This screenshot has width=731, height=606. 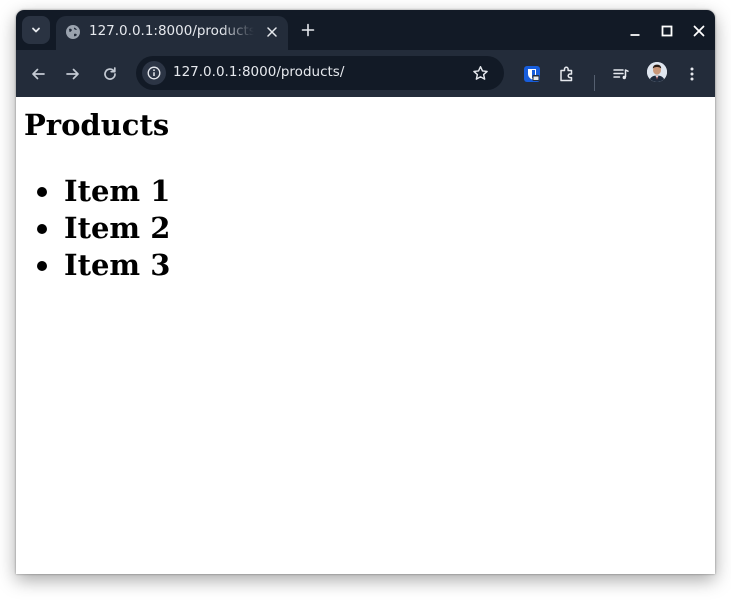 I want to click on tab-search-button, so click(x=36, y=30).